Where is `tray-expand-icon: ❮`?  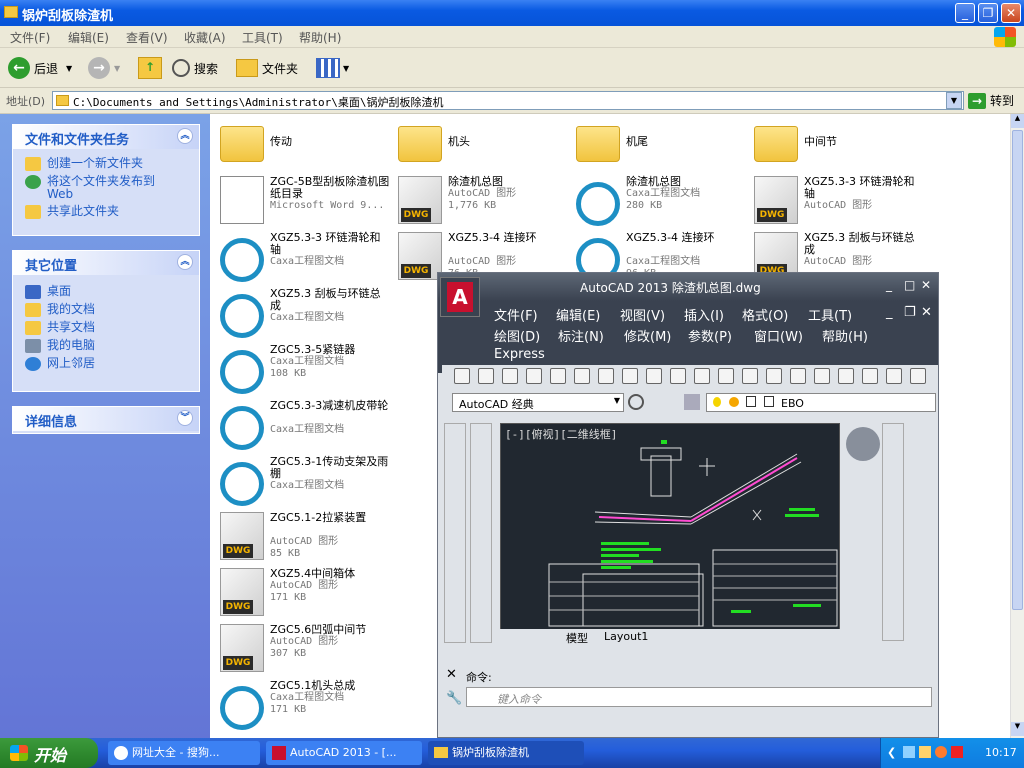 tray-expand-icon: ❮ is located at coordinates (891, 752).